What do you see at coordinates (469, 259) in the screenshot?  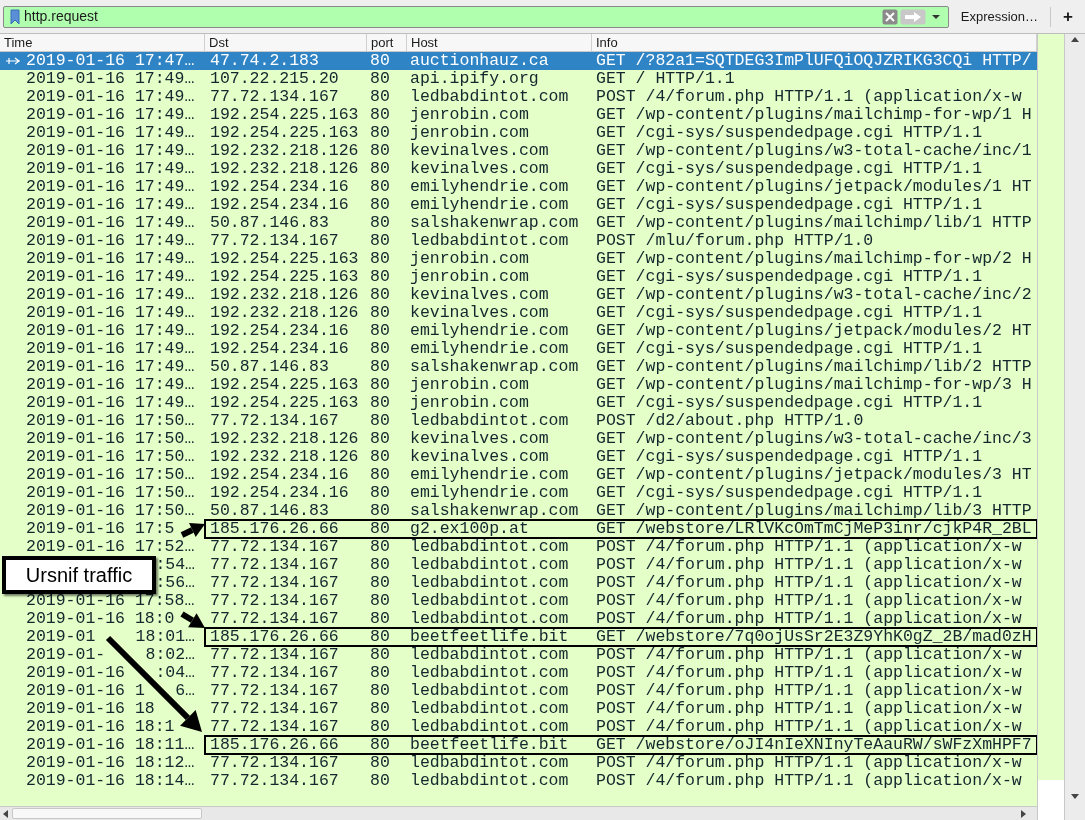 I see `host-cell-text: jenrobin.com` at bounding box center [469, 259].